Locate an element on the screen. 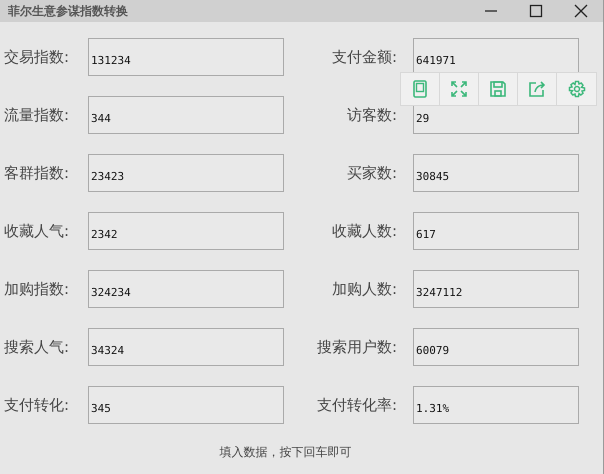 This screenshot has height=474, width=604. share-icon is located at coordinates (537, 89).